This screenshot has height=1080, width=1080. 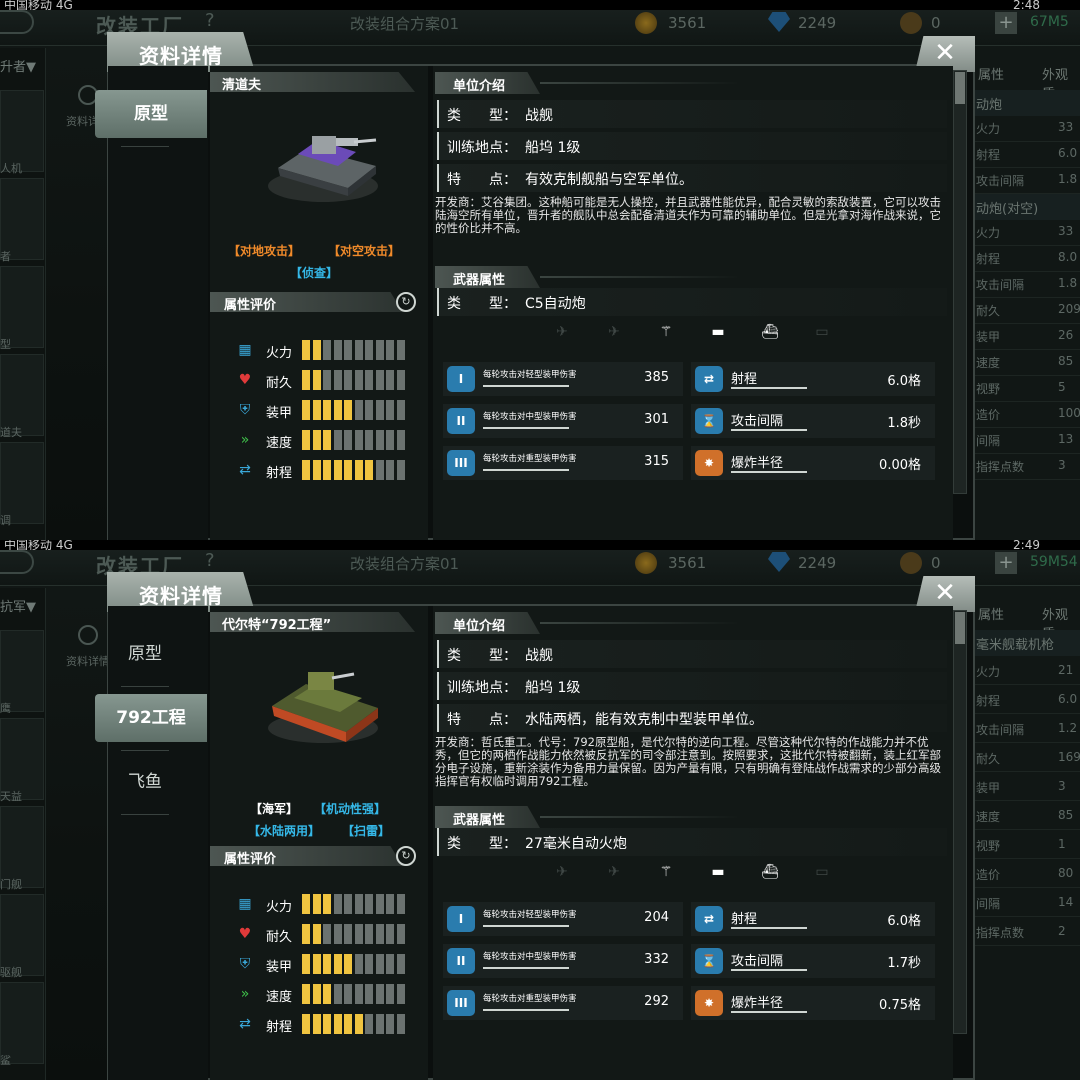 I want to click on unit-slot-label: 天益, so click(x=11, y=796).